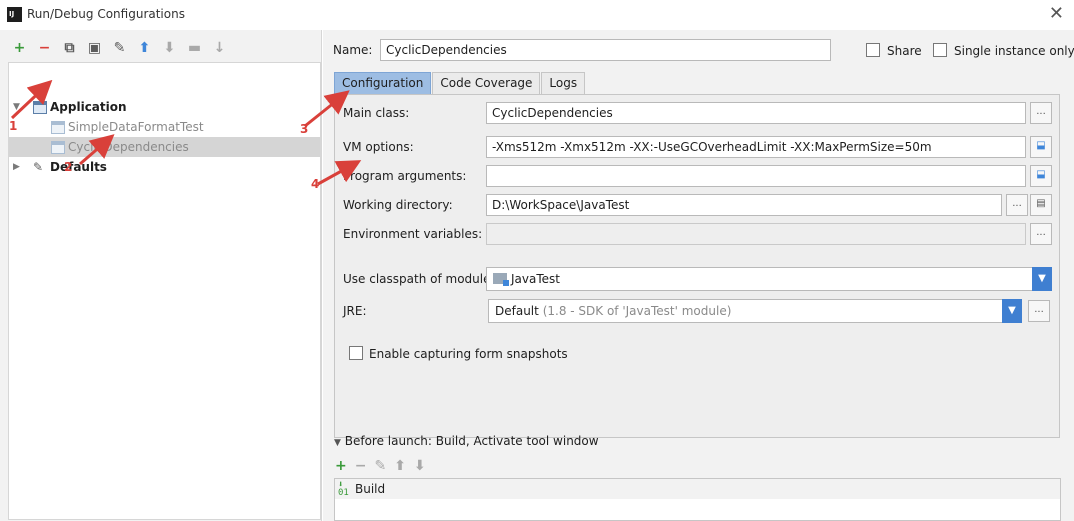 This screenshot has width=1074, height=521. What do you see at coordinates (69, 48) in the screenshot?
I see `copy-icon: ⧉` at bounding box center [69, 48].